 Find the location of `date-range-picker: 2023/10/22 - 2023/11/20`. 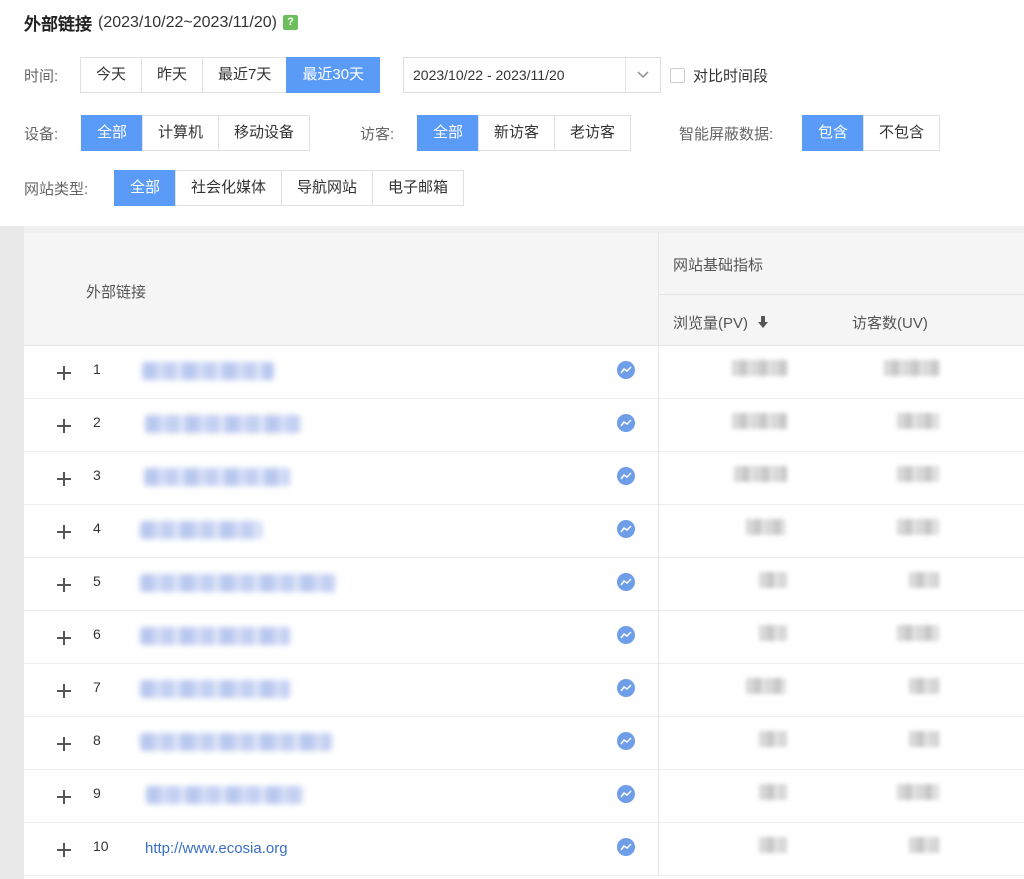

date-range-picker: 2023/10/22 - 2023/11/20 is located at coordinates (532, 75).